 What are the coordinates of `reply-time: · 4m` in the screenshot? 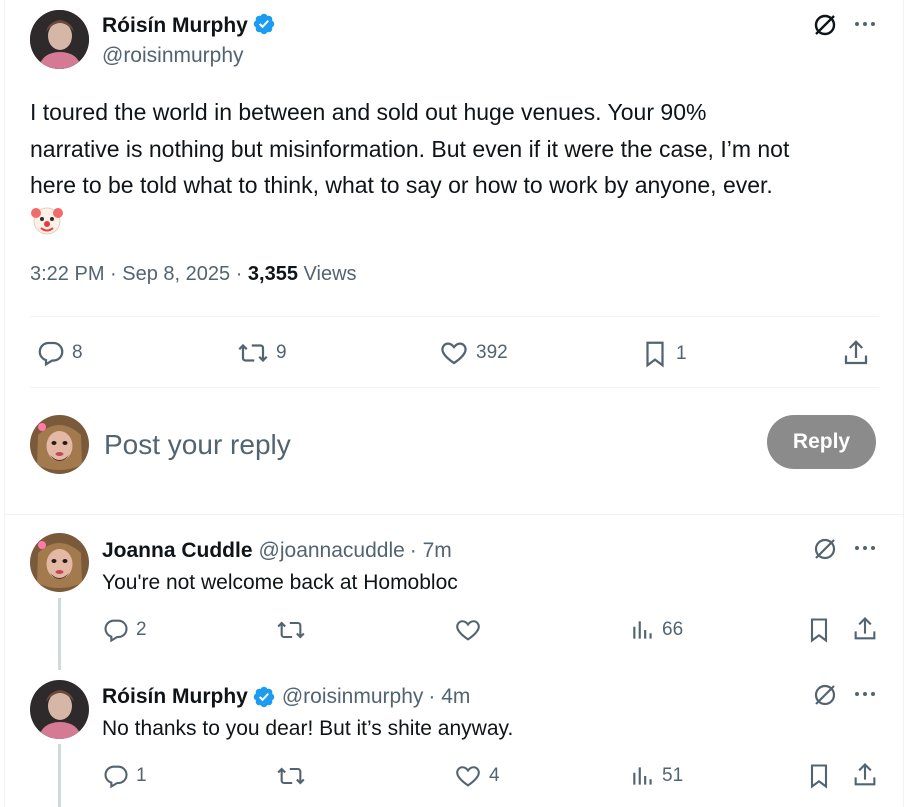 It's located at (449, 697).